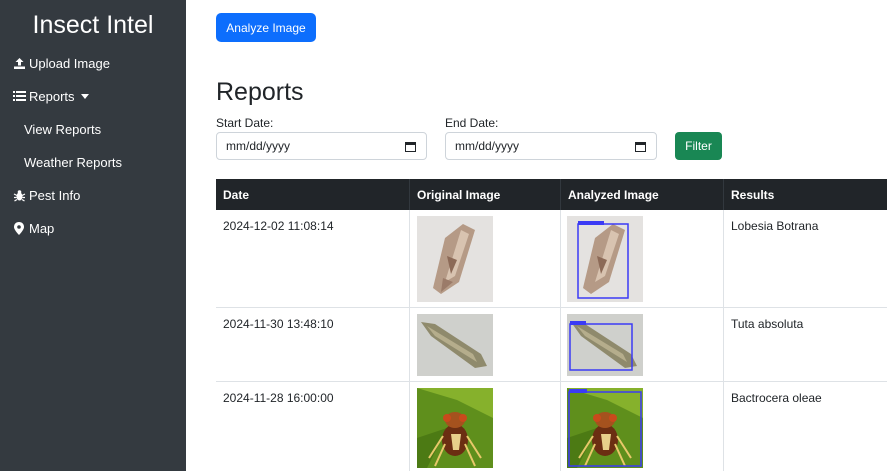 This screenshot has width=890, height=471. Describe the element at coordinates (455, 428) in the screenshot. I see `original-fly-image` at that location.